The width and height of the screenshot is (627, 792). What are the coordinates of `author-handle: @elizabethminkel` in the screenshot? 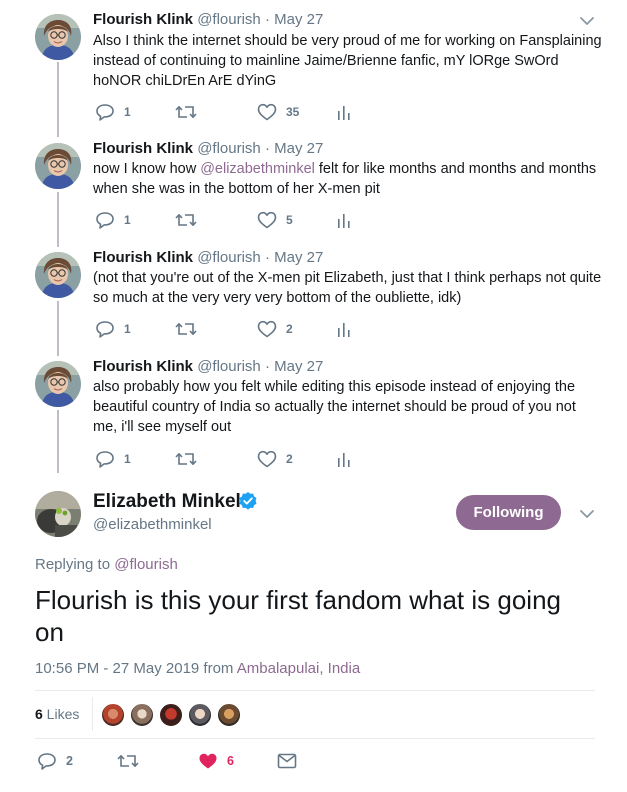 It's located at (152, 524).